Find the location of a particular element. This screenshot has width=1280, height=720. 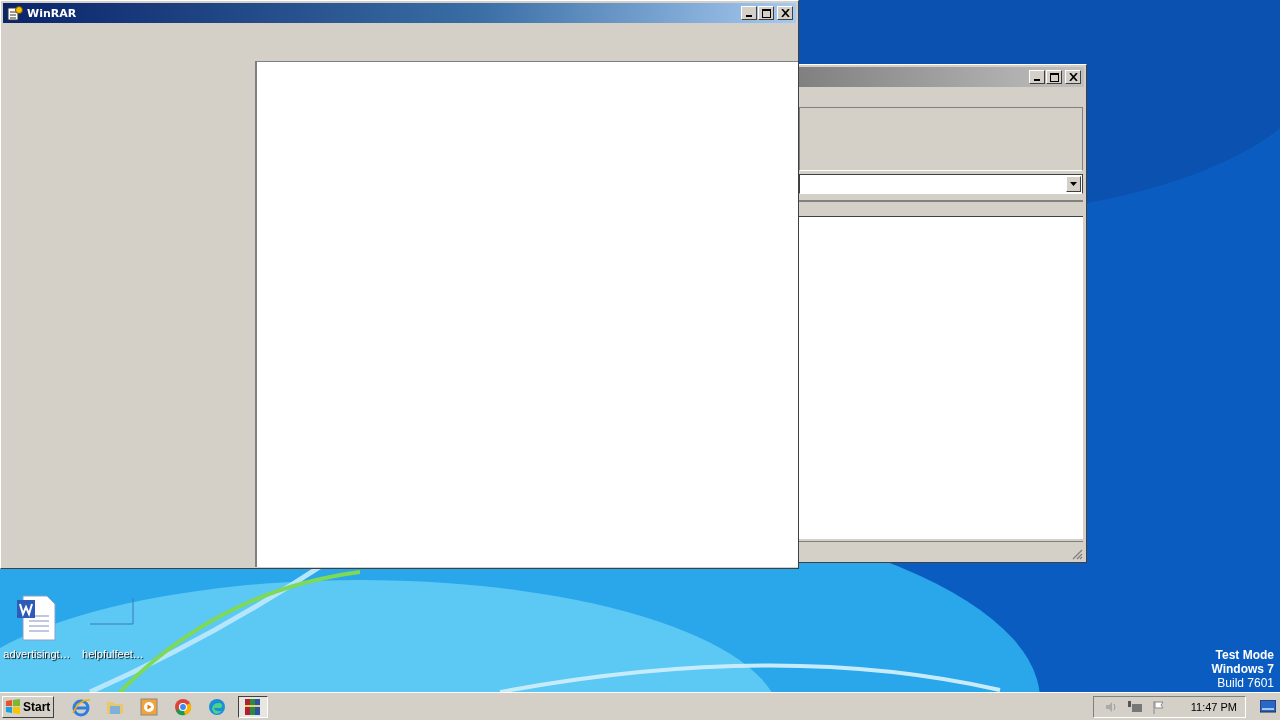

network-icon is located at coordinates (1134, 706).